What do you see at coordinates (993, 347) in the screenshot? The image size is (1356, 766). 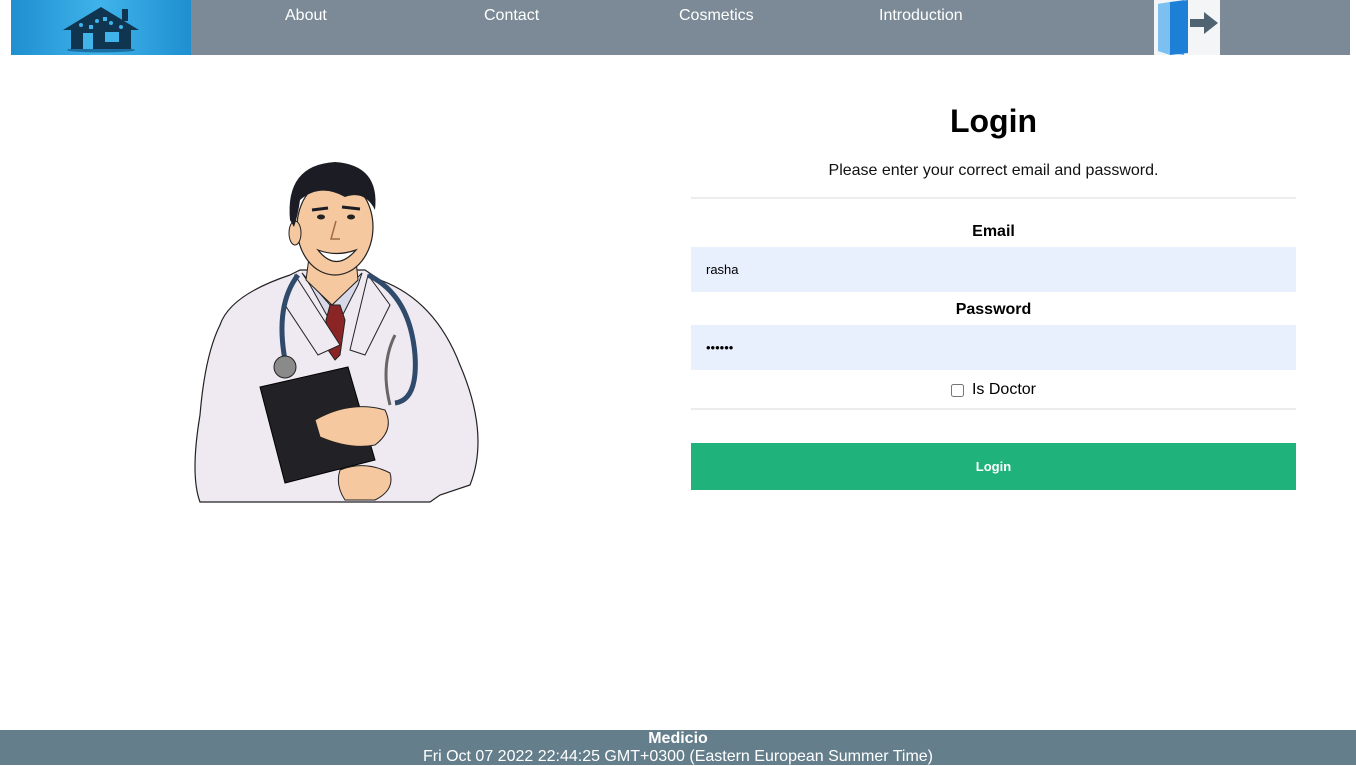 I see `password-field` at bounding box center [993, 347].